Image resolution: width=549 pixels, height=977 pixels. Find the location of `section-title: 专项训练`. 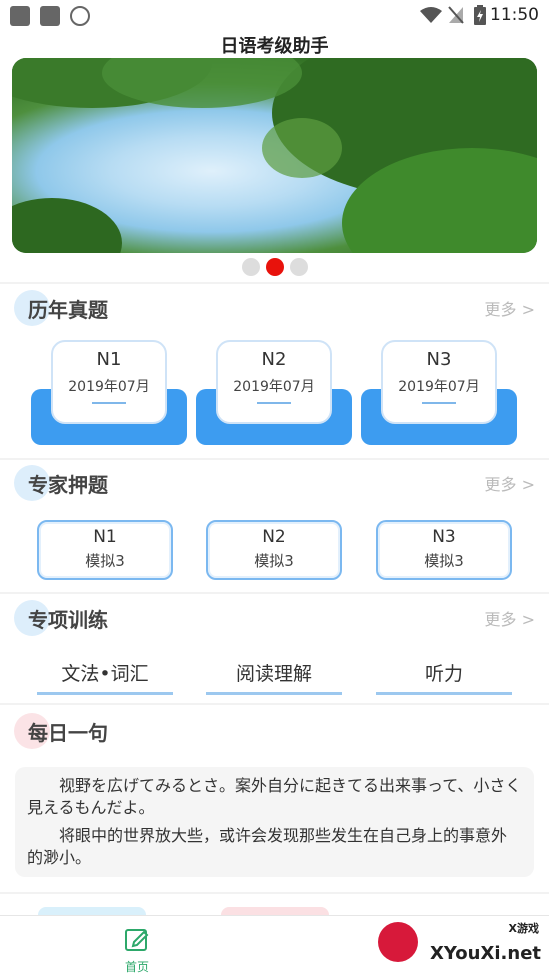

section-title: 专项训练 is located at coordinates (68, 620).